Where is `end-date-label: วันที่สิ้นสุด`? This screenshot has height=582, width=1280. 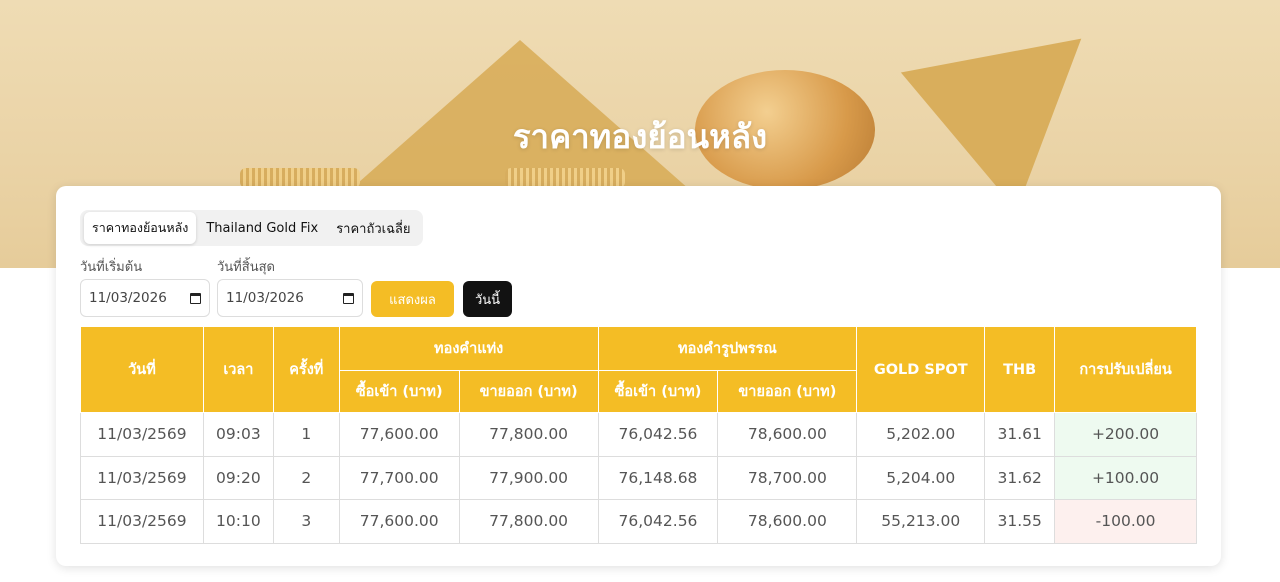 end-date-label: วันที่สิ้นสุด is located at coordinates (246, 267).